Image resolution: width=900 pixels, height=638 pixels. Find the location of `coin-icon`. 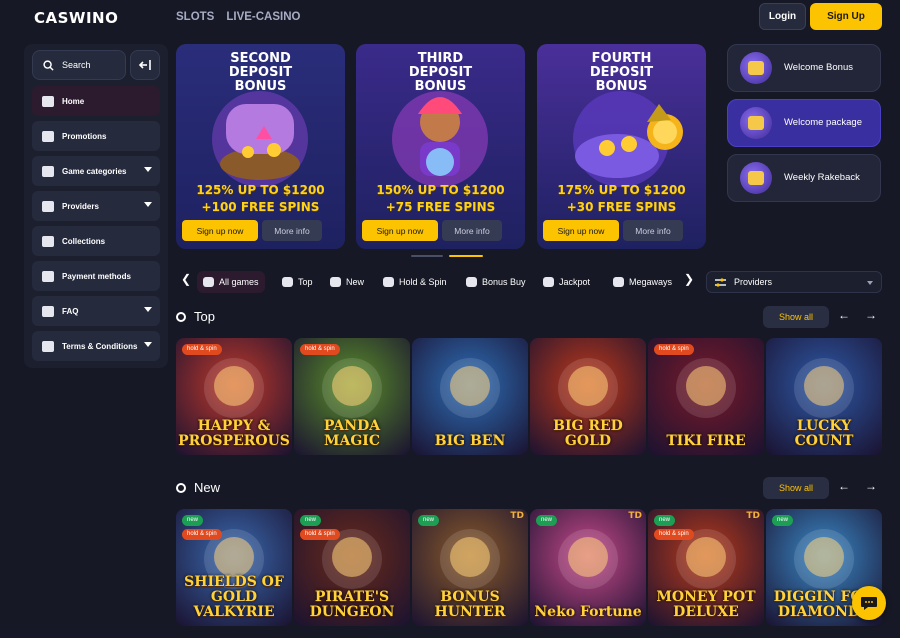

coin-icon is located at coordinates (756, 123).